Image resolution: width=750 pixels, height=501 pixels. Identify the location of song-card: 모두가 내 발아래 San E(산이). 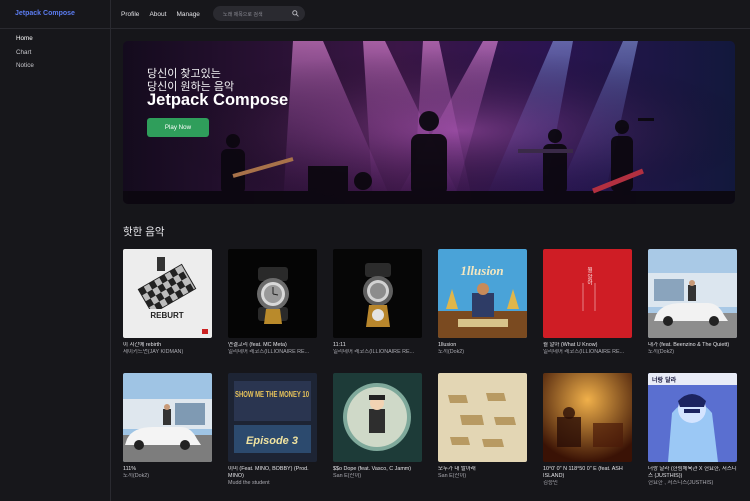
(482, 426).